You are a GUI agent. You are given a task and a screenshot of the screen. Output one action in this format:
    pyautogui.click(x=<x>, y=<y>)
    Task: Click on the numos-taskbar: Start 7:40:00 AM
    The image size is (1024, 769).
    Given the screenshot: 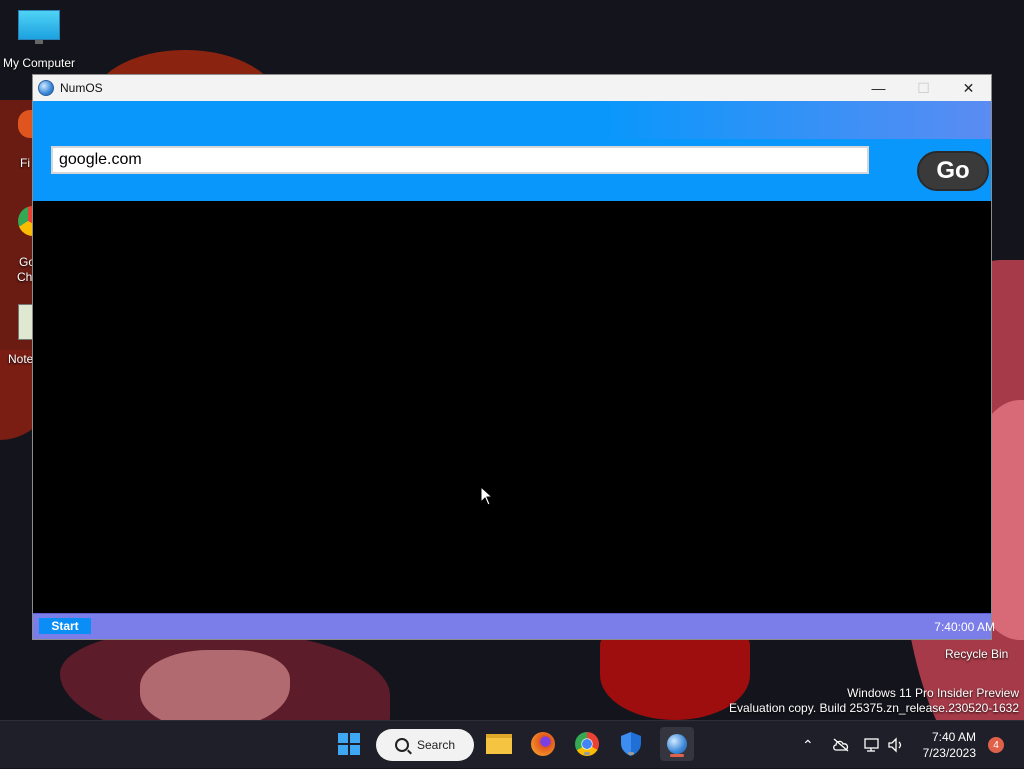 What is the action you would take?
    pyautogui.click(x=514, y=626)
    